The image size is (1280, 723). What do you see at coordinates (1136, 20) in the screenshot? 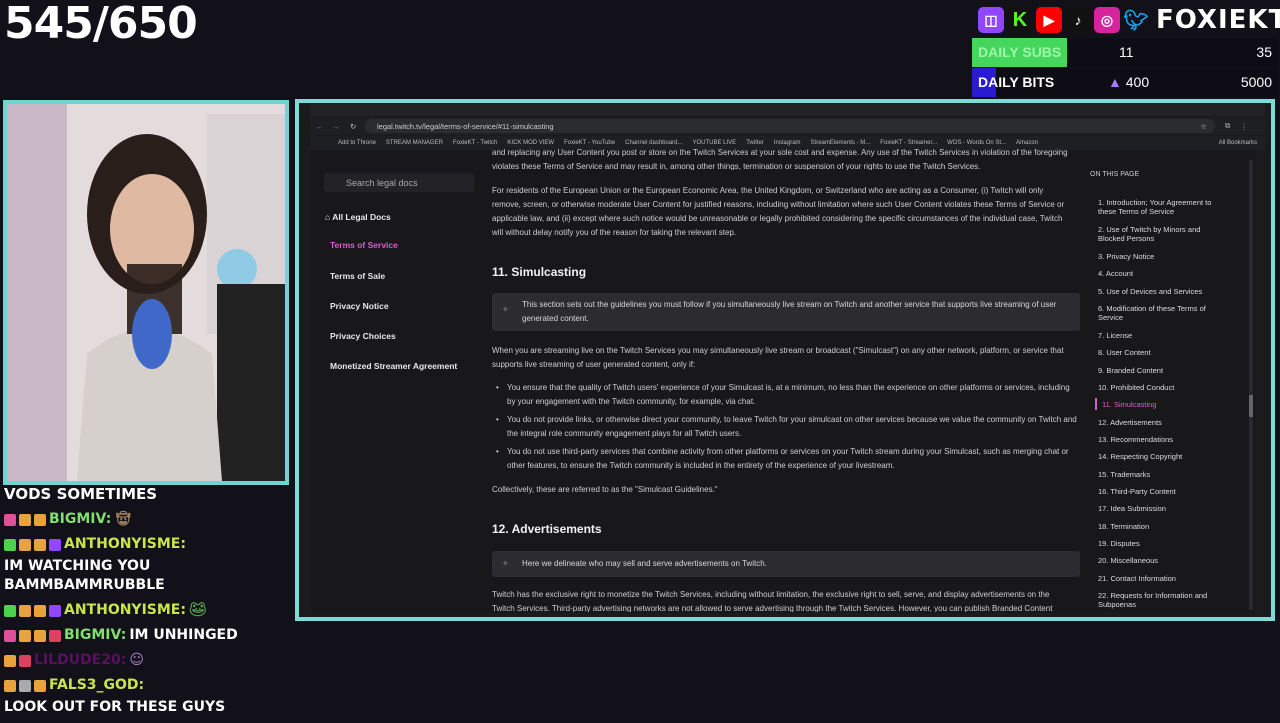
I see `twitter-icon: 🐦︎` at bounding box center [1136, 20].